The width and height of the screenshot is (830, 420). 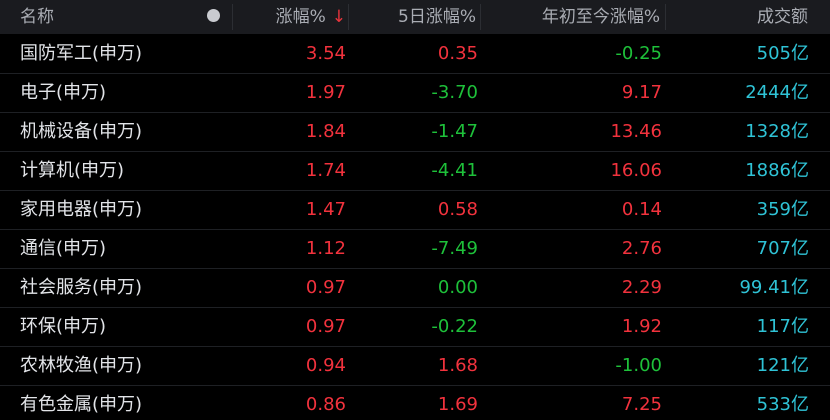 What do you see at coordinates (601, 17) in the screenshot?
I see `column-header-ytd-change: 年初至今涨幅%` at bounding box center [601, 17].